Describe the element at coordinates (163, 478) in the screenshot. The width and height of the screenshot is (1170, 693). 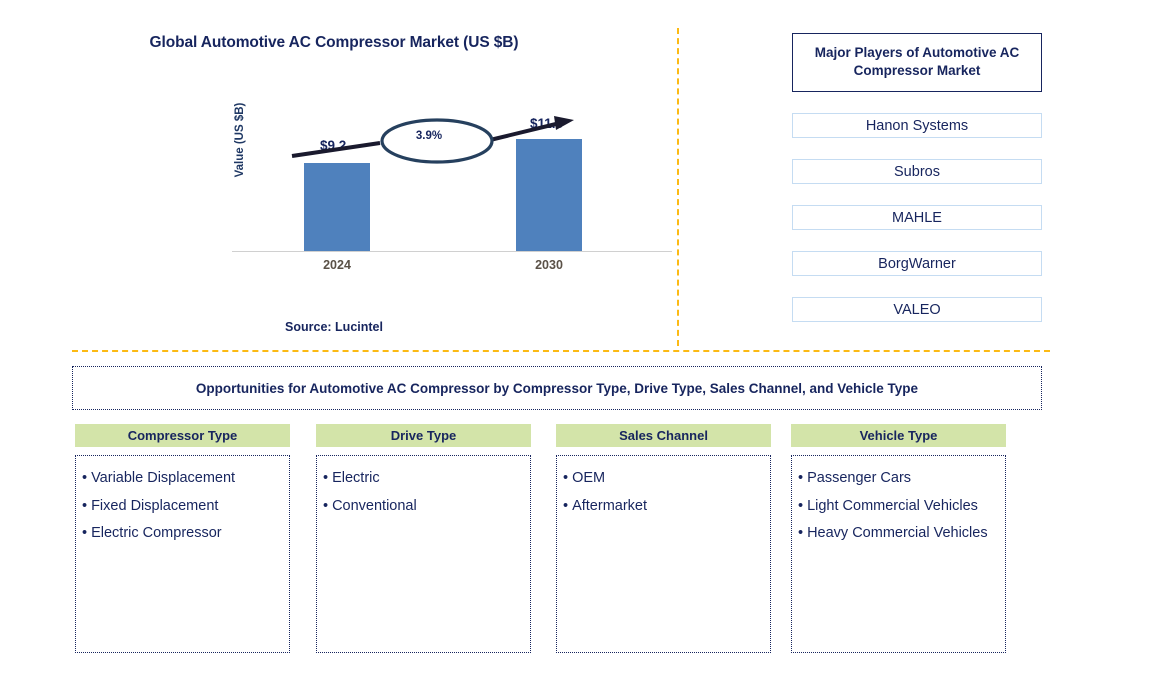
I see `list-item-label: Variable Displacement` at that location.